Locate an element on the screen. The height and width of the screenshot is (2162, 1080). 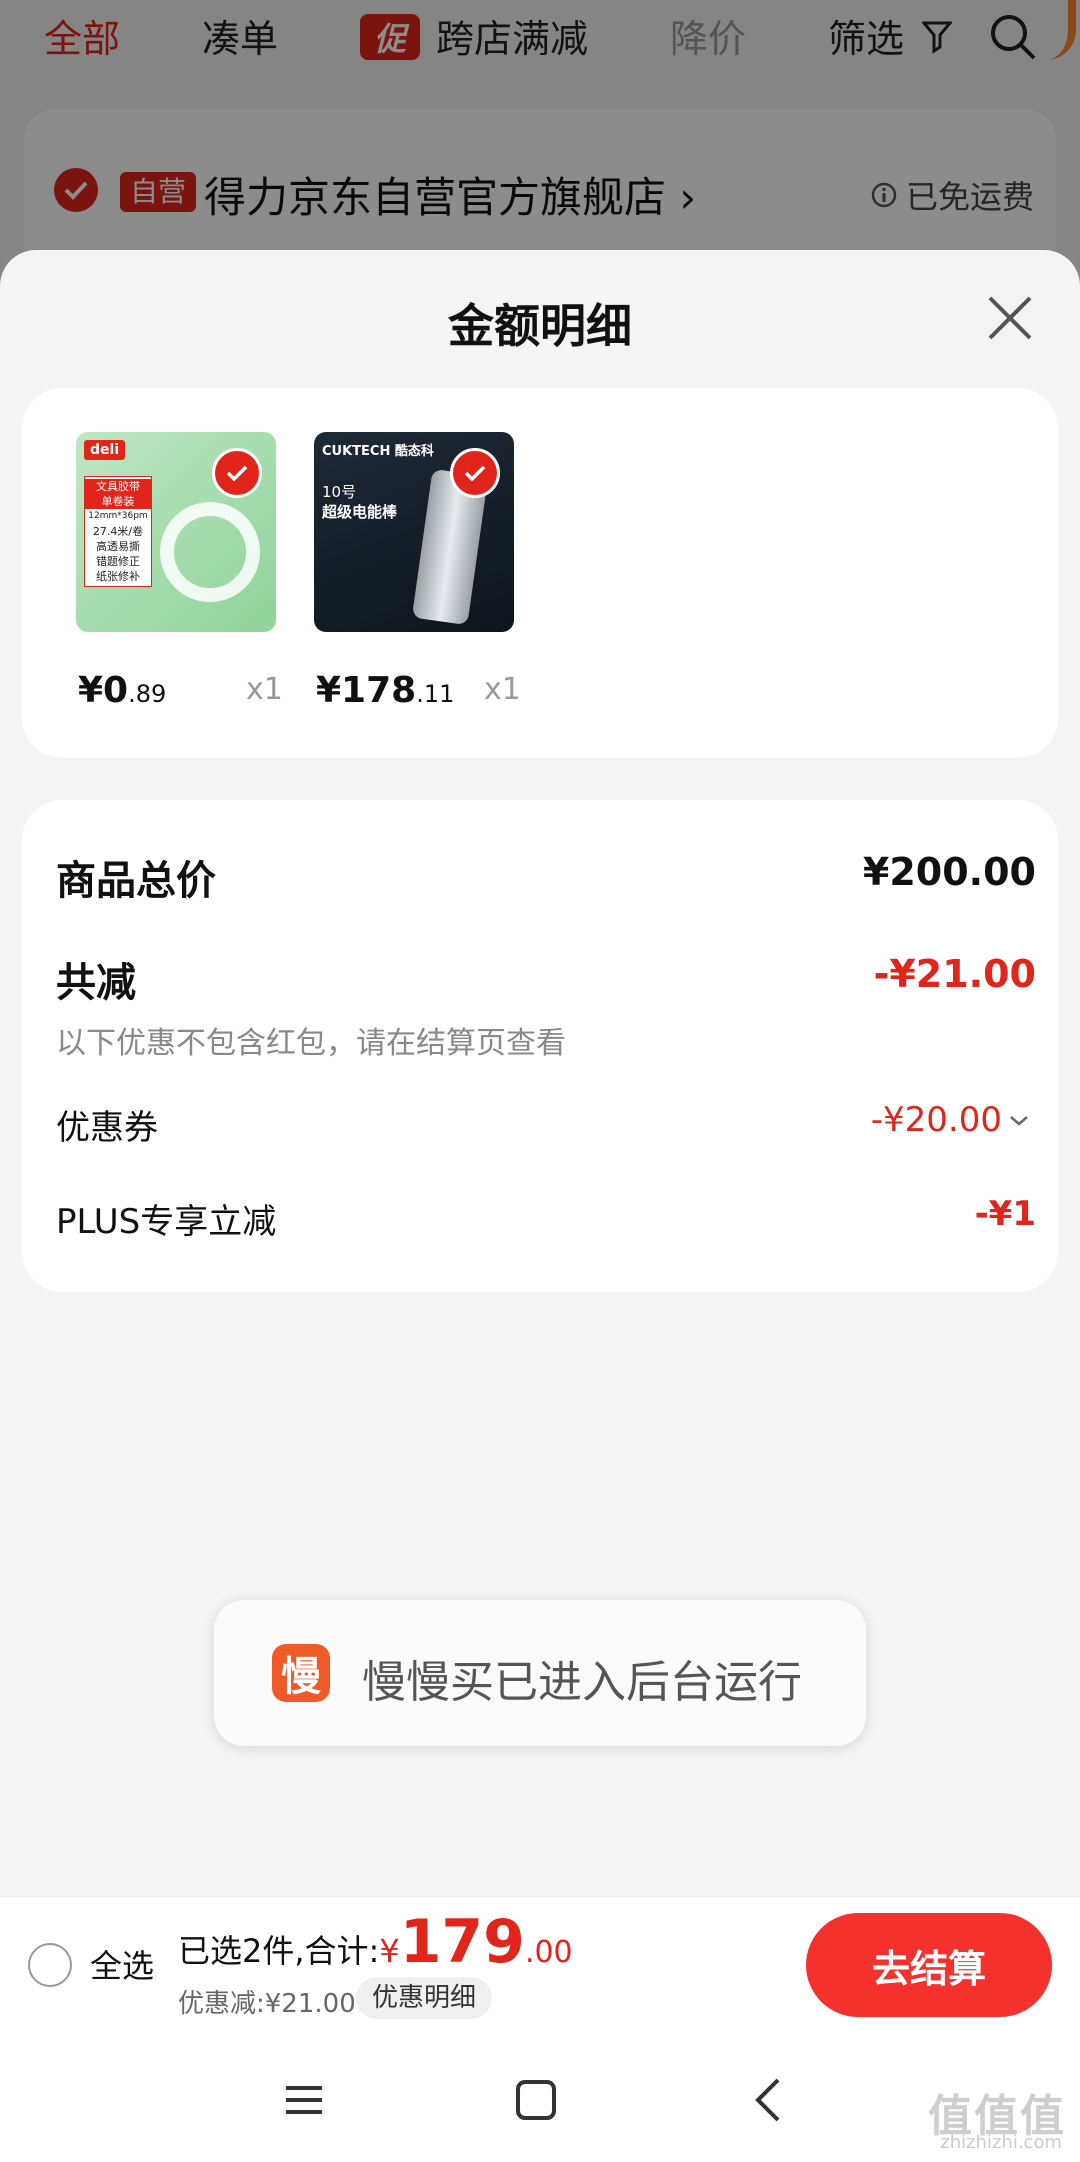
plus-discount-value: -¥1 is located at coordinates (1005, 1214).